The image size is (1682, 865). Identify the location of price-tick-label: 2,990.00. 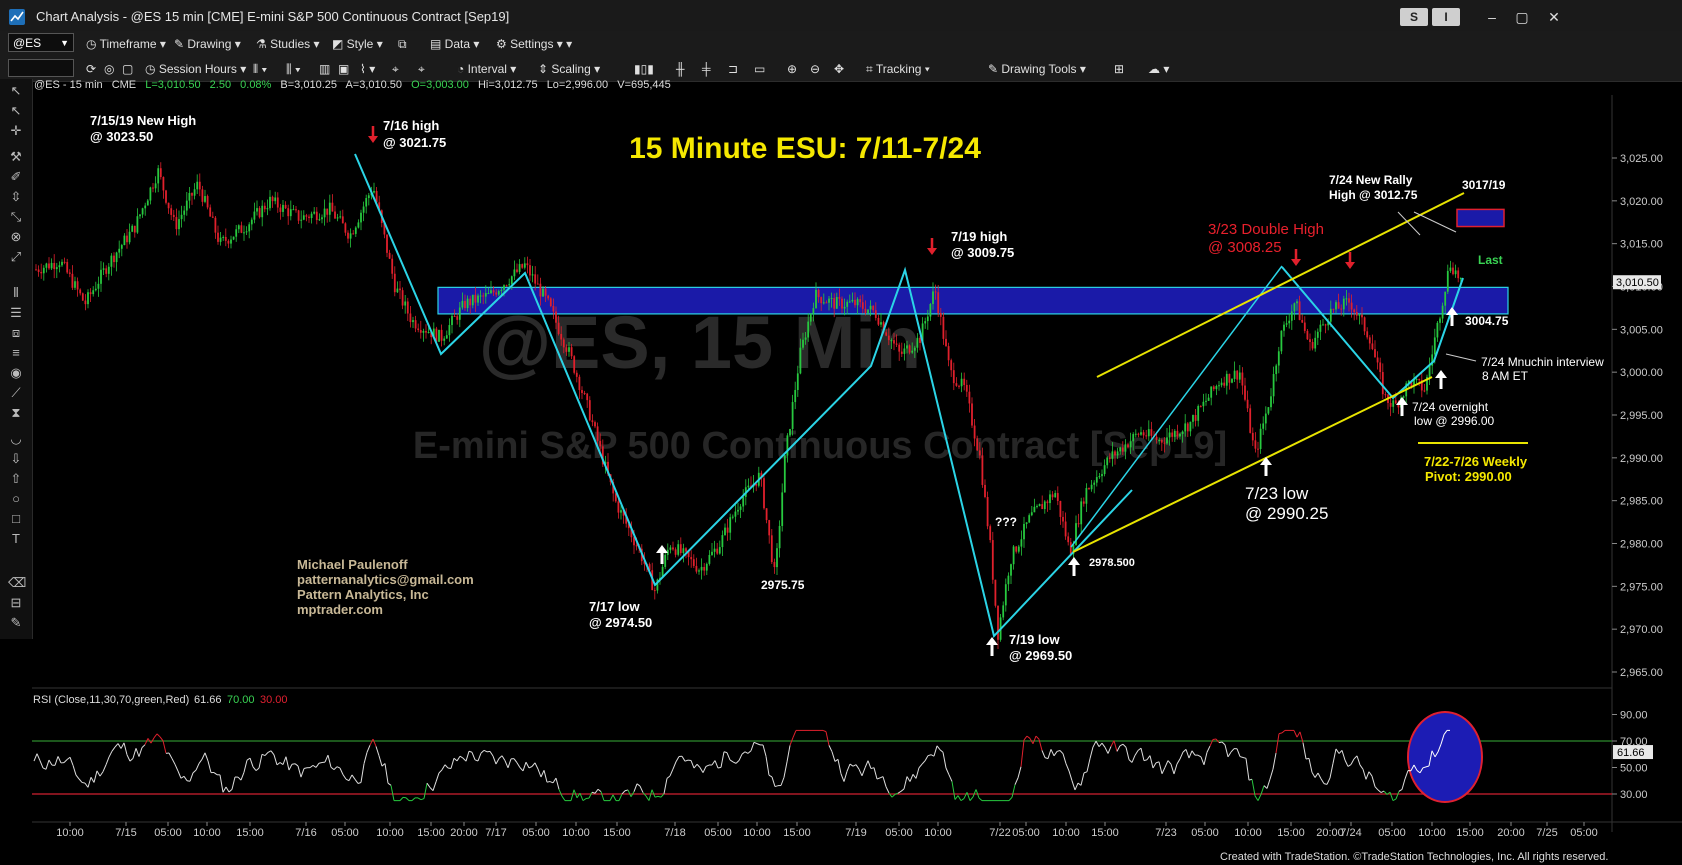
(1641, 459).